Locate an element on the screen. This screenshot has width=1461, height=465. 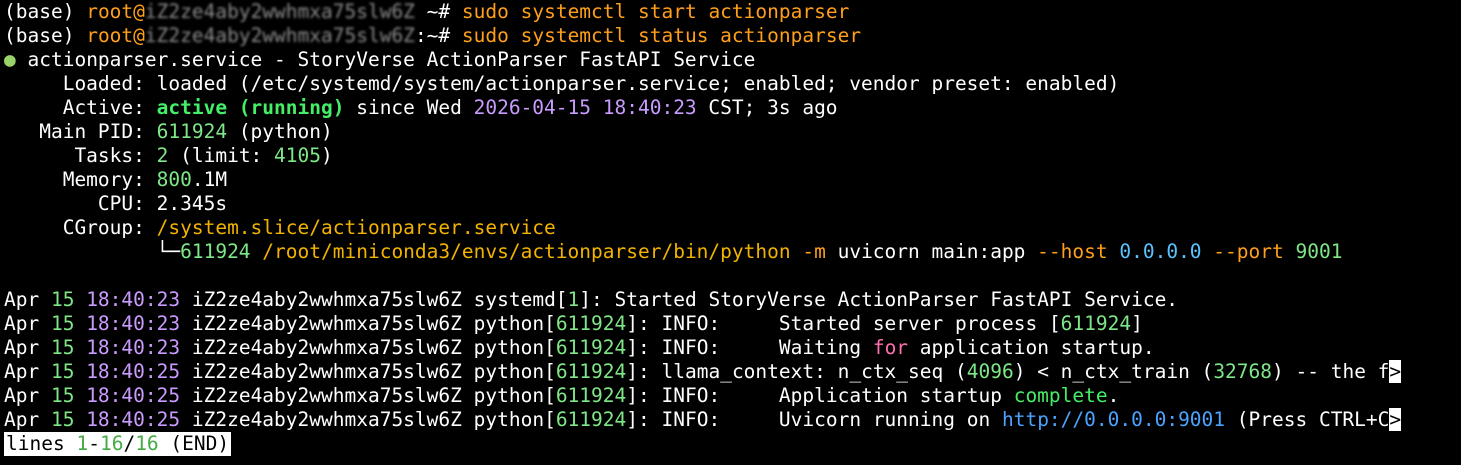
pid-label: Main PID: is located at coordinates (80, 131).